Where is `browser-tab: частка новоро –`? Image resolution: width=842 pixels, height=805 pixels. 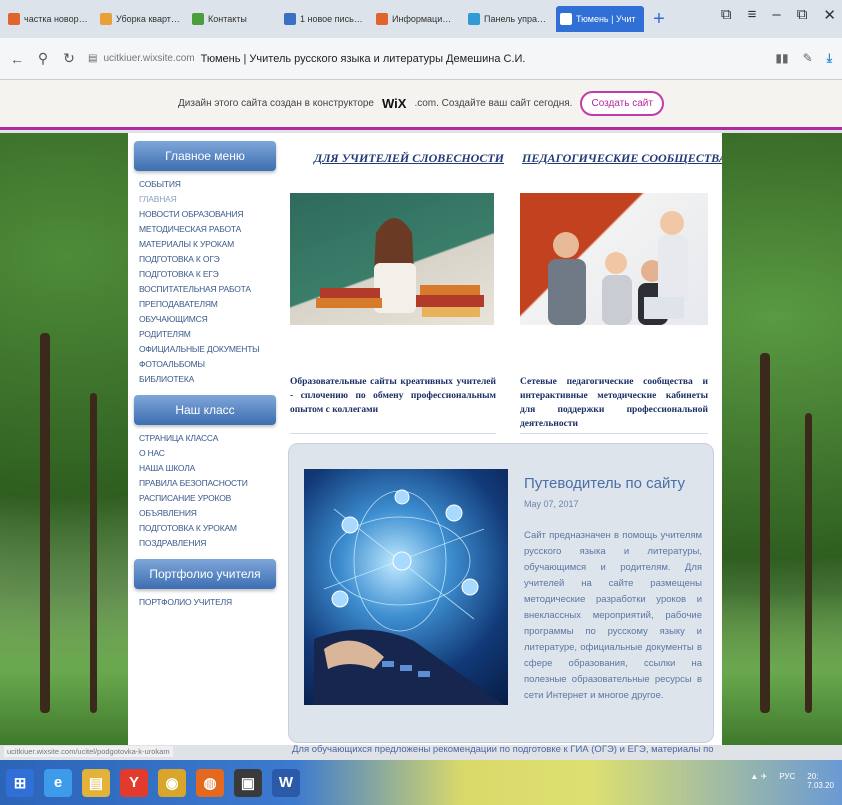
browser-tab: частка новоро – is located at coordinates (48, 19).